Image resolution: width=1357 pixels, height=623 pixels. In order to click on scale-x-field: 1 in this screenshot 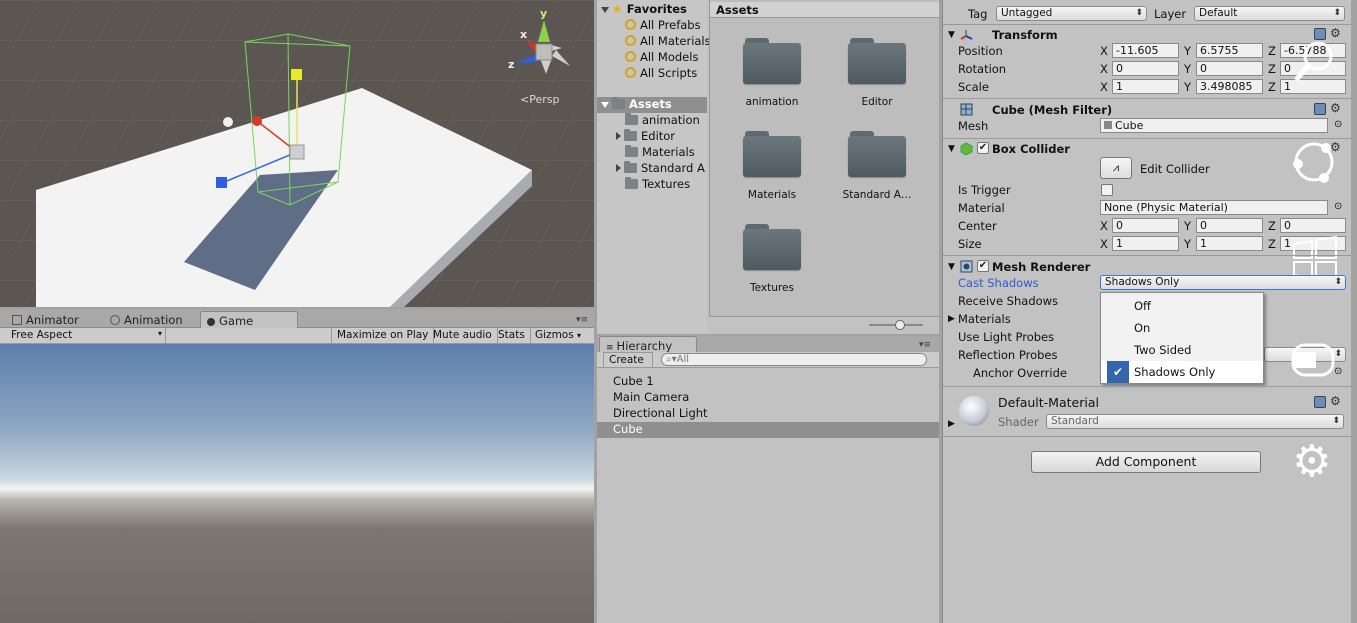, I will do `click(1145, 86)`.